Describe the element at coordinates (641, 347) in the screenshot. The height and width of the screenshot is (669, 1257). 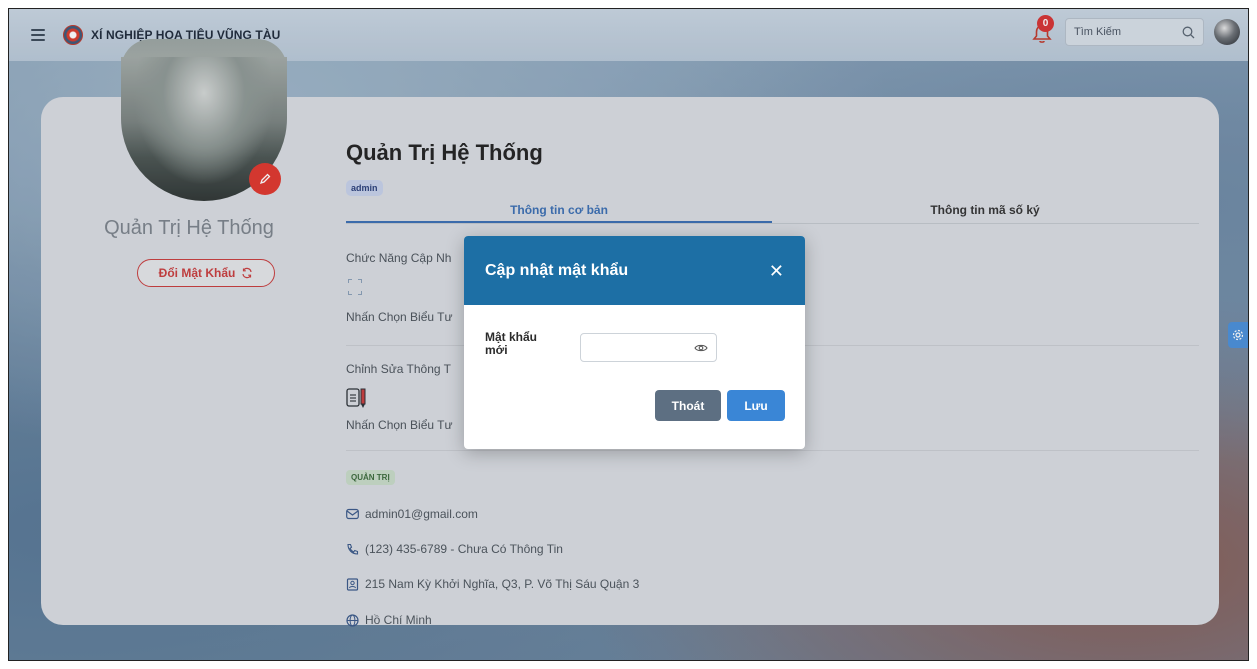
I see `new-password-input` at that location.